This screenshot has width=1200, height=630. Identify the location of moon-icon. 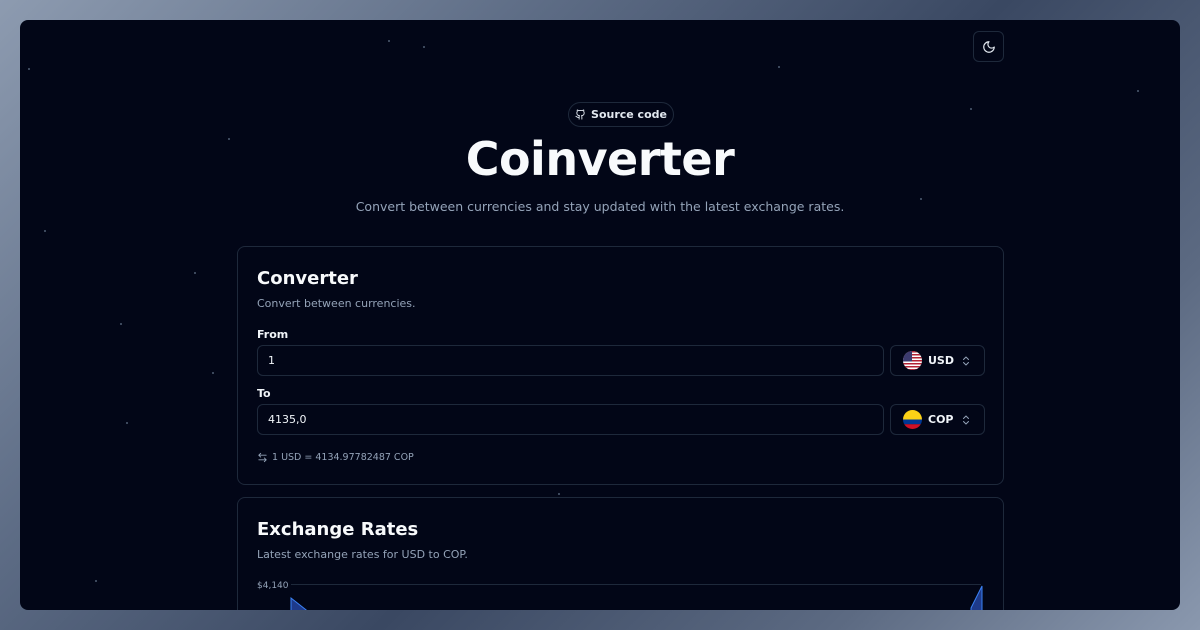
(988, 46).